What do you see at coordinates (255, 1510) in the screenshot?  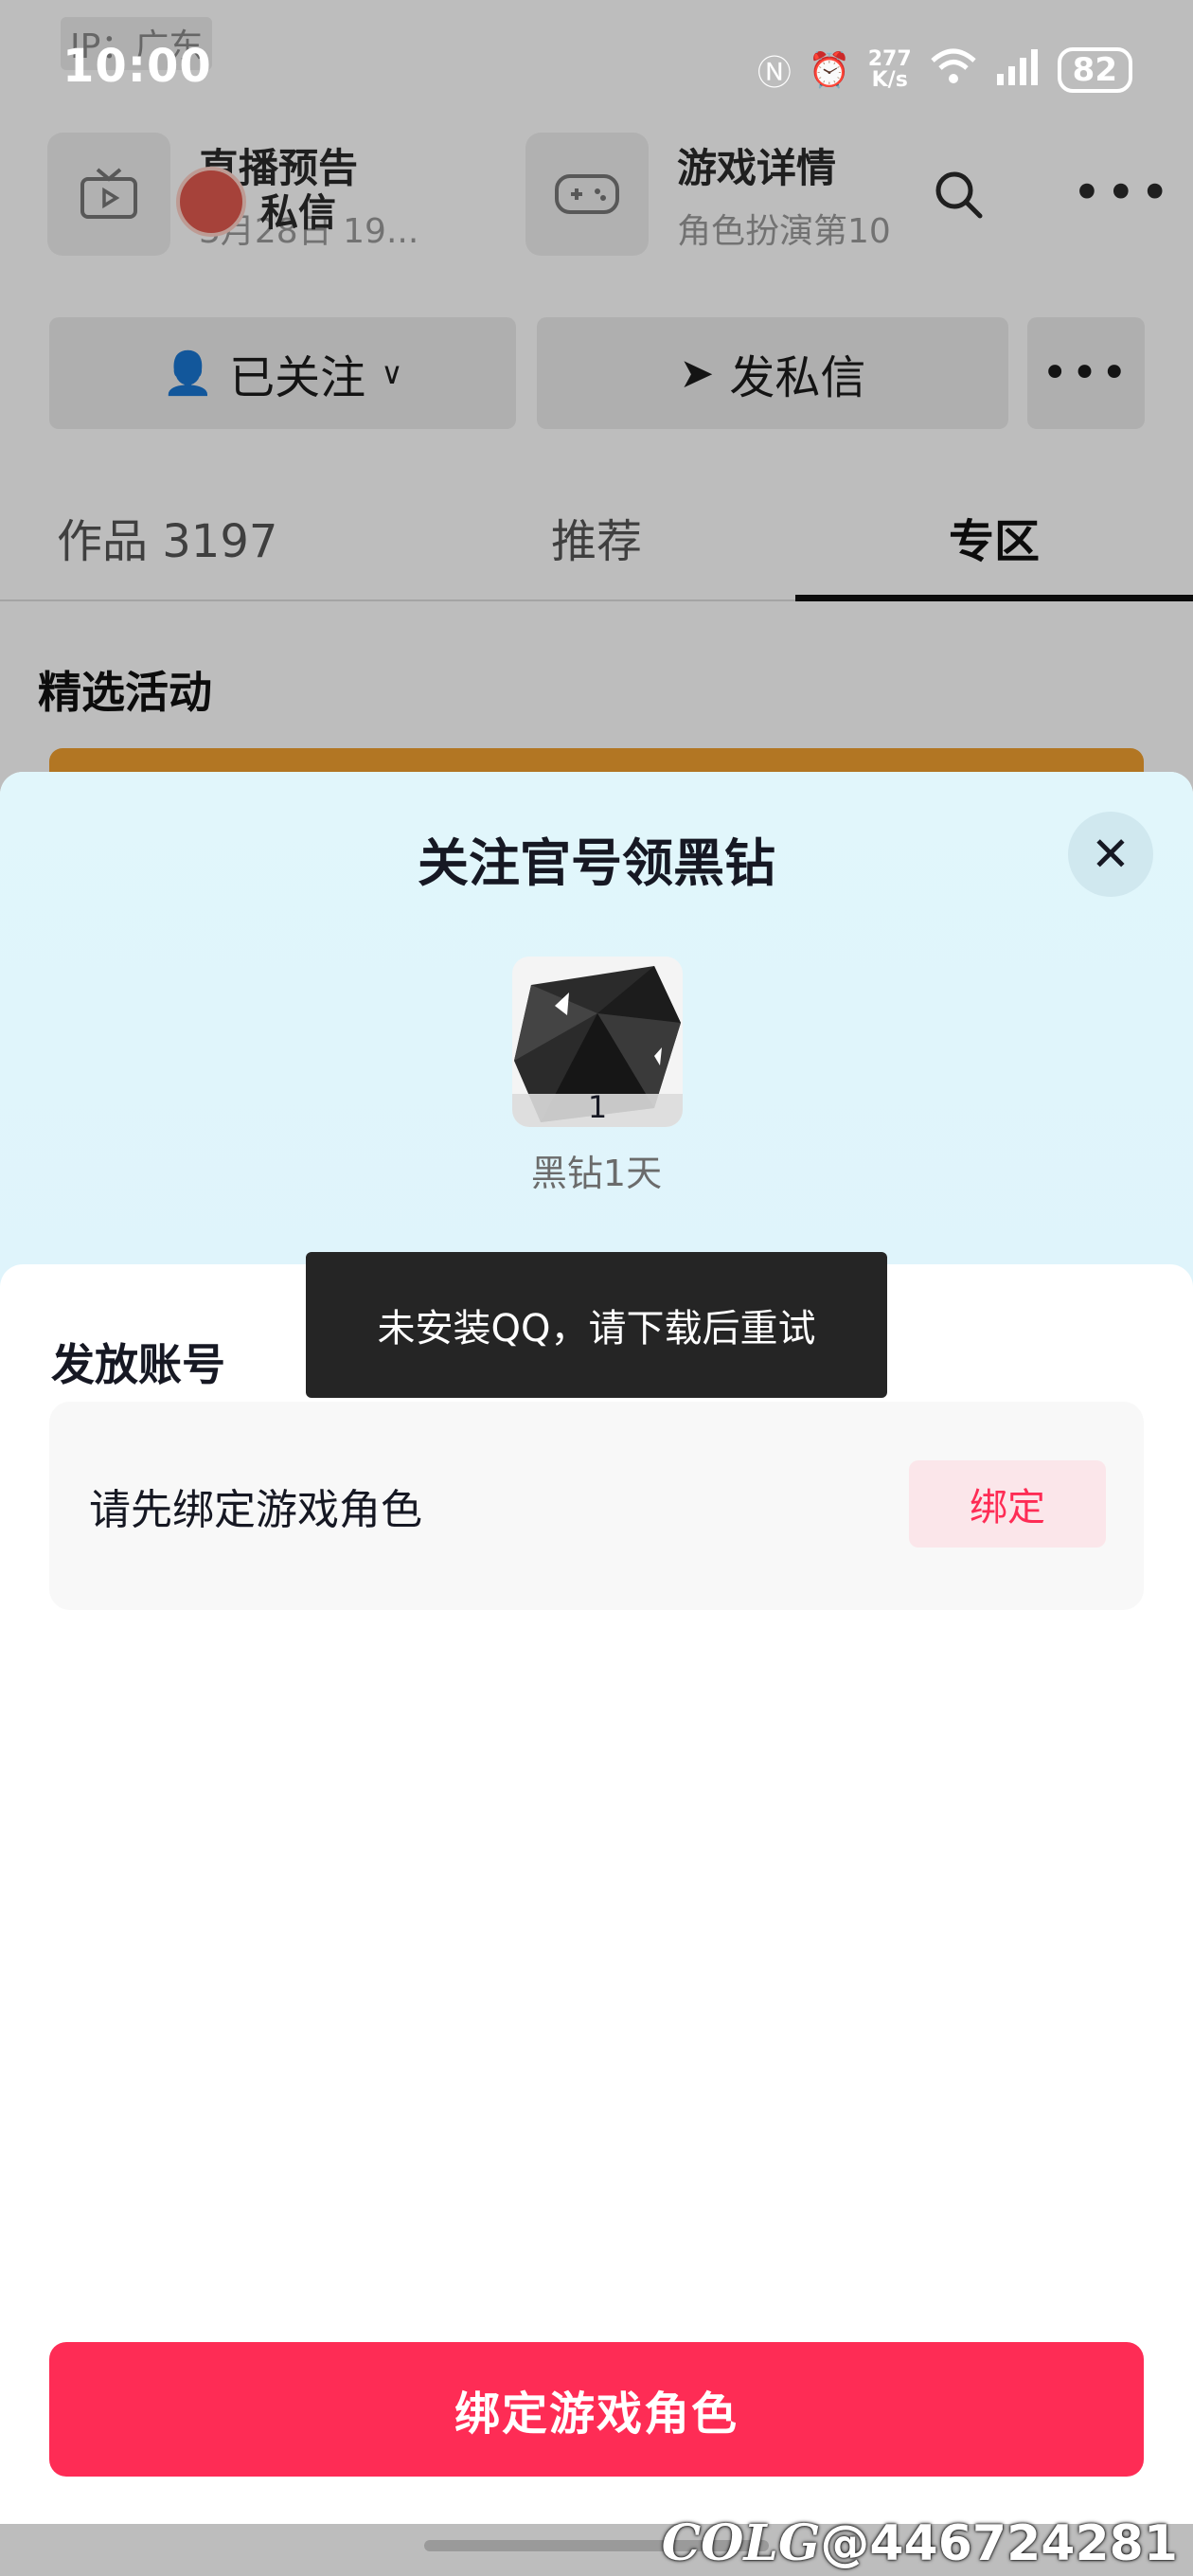 I see `bind-hint-text: 请先绑定游戏角色` at bounding box center [255, 1510].